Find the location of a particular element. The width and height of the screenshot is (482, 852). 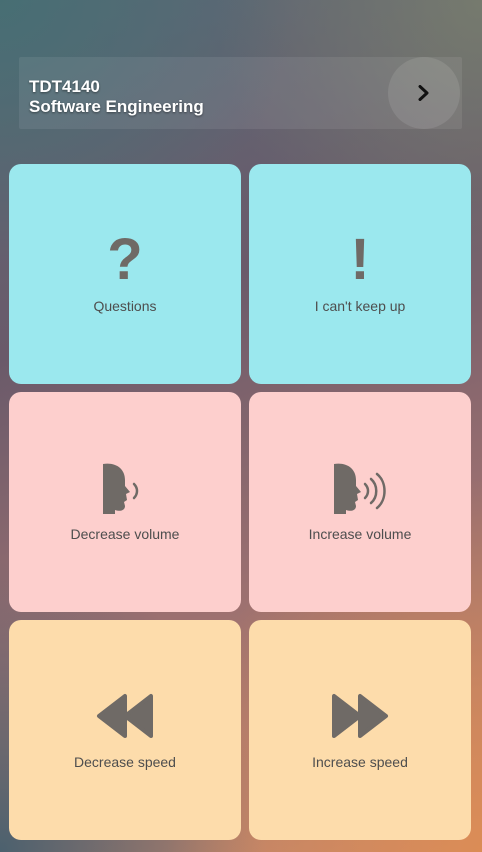

next-button is located at coordinates (424, 93).